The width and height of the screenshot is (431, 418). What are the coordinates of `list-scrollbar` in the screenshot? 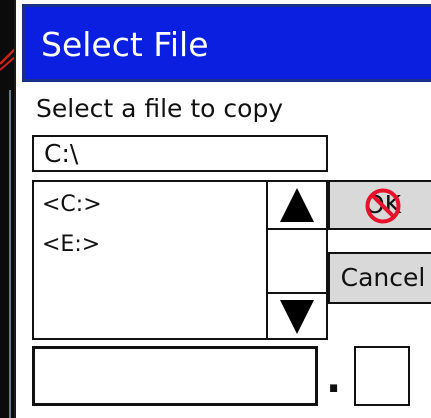 It's located at (296, 260).